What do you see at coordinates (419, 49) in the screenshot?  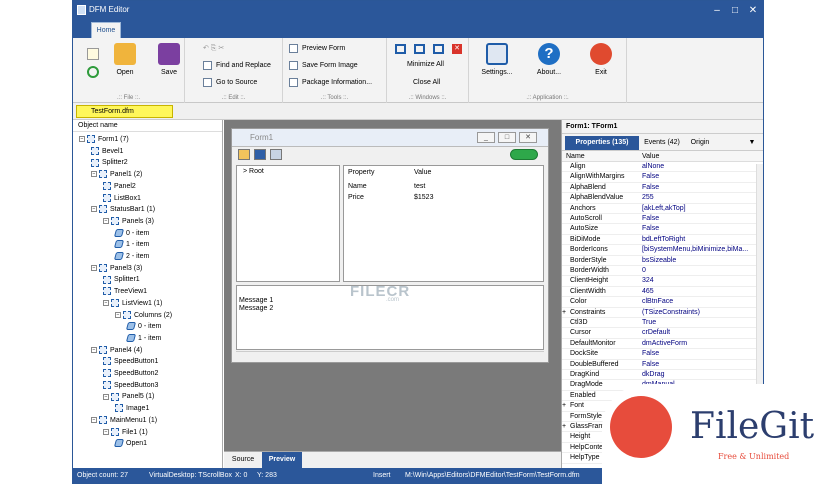 I see `tile-horizontal-icon` at bounding box center [419, 49].